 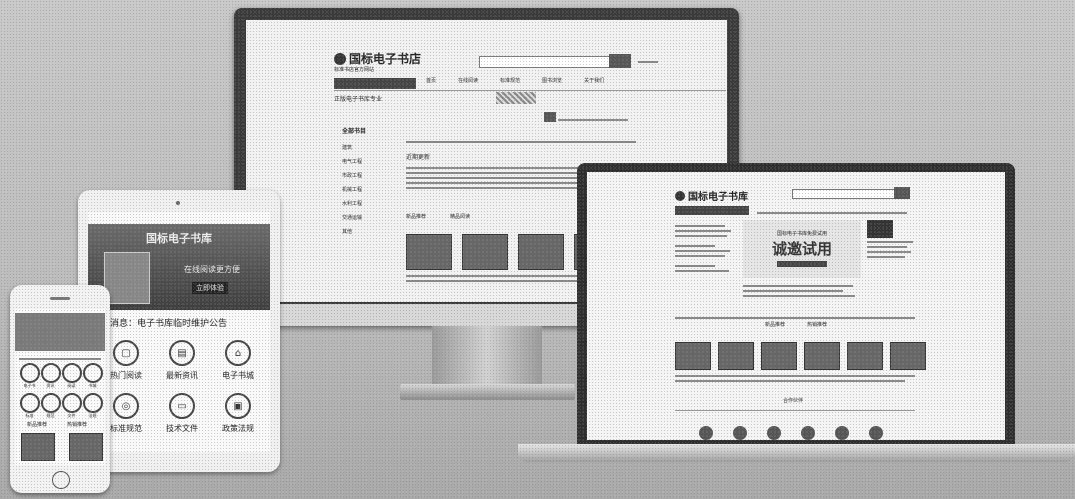 What do you see at coordinates (593, 120) in the screenshot?
I see `filter-links` at bounding box center [593, 120].